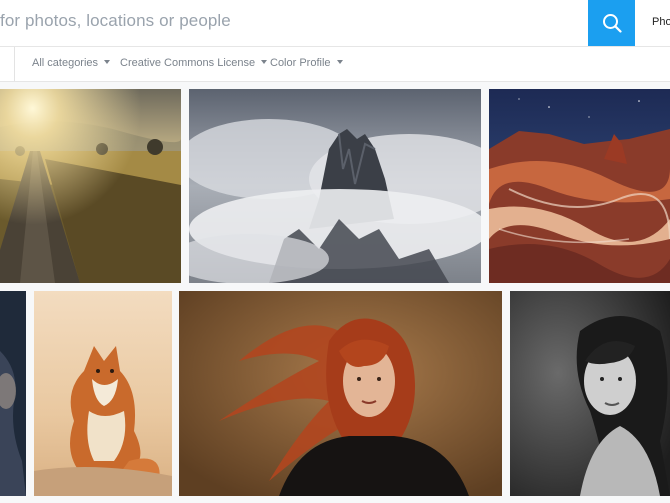 The height and width of the screenshot is (503, 670). I want to click on top-bar: for photos, locations or people Pho, so click(335, 23).